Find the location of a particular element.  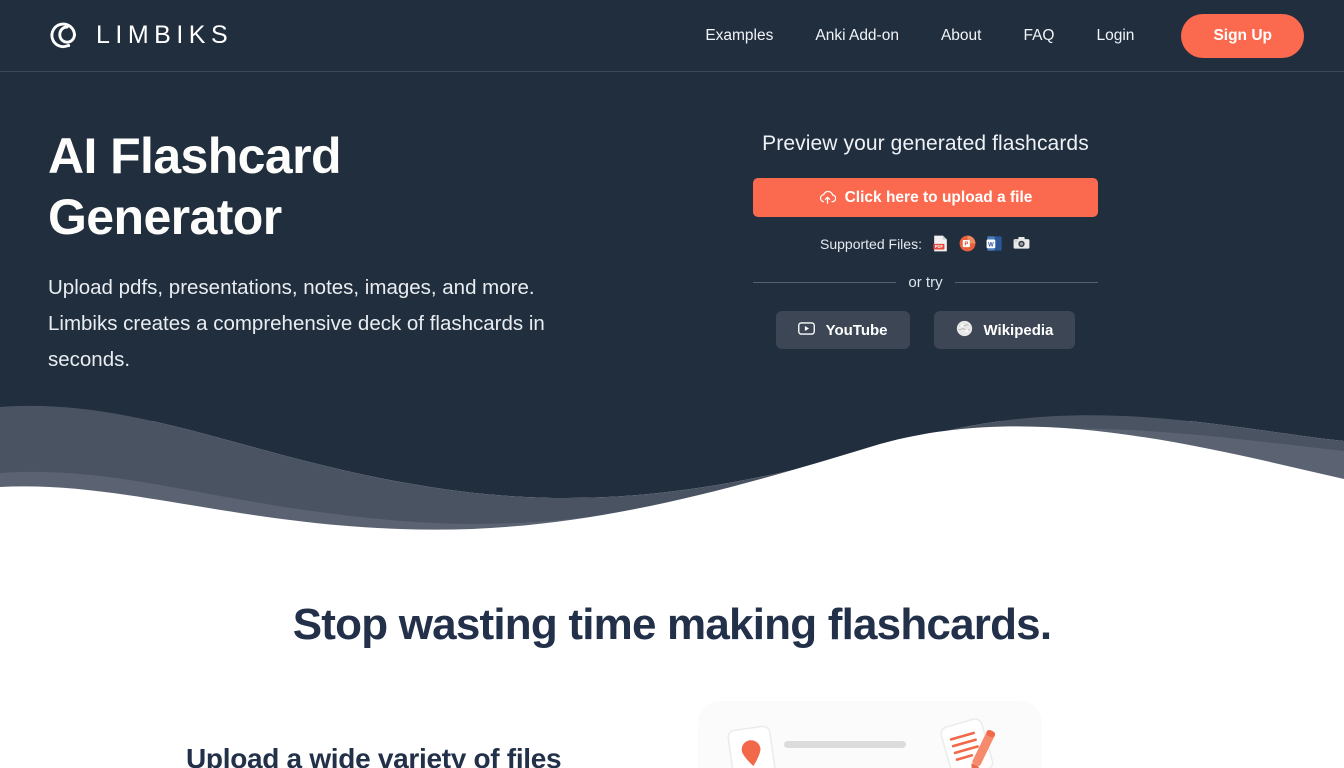

svg-text: P is located at coordinates (966, 245).